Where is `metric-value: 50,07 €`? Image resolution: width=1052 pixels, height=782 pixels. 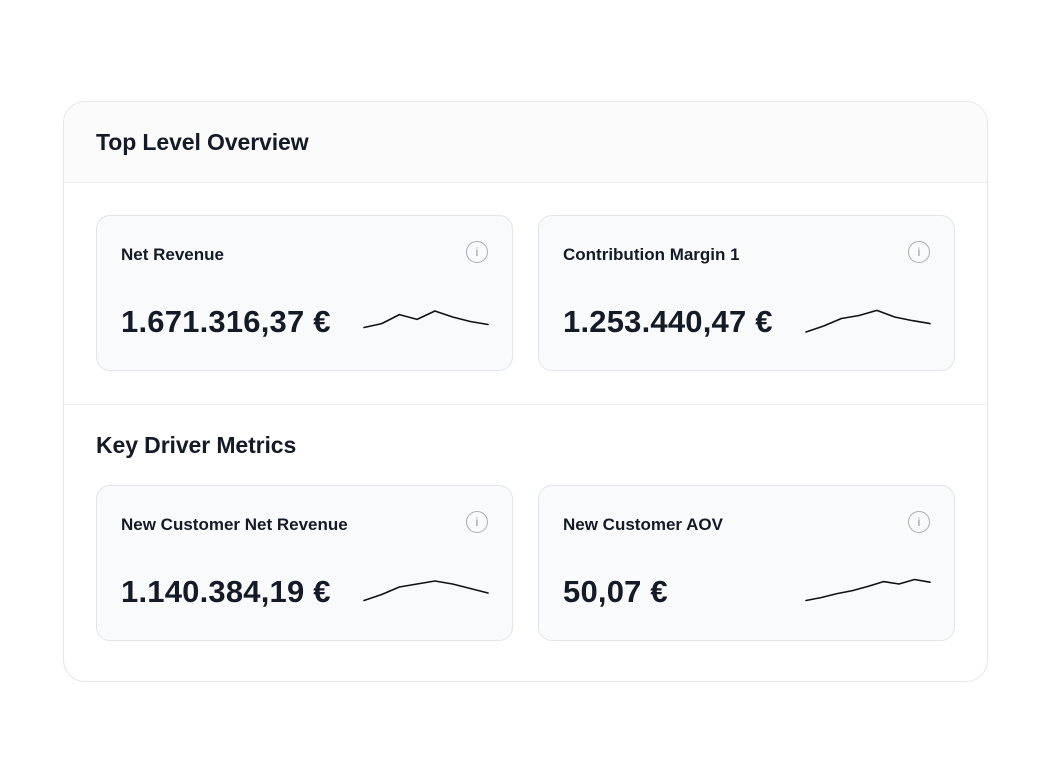
metric-value: 50,07 € is located at coordinates (615, 591).